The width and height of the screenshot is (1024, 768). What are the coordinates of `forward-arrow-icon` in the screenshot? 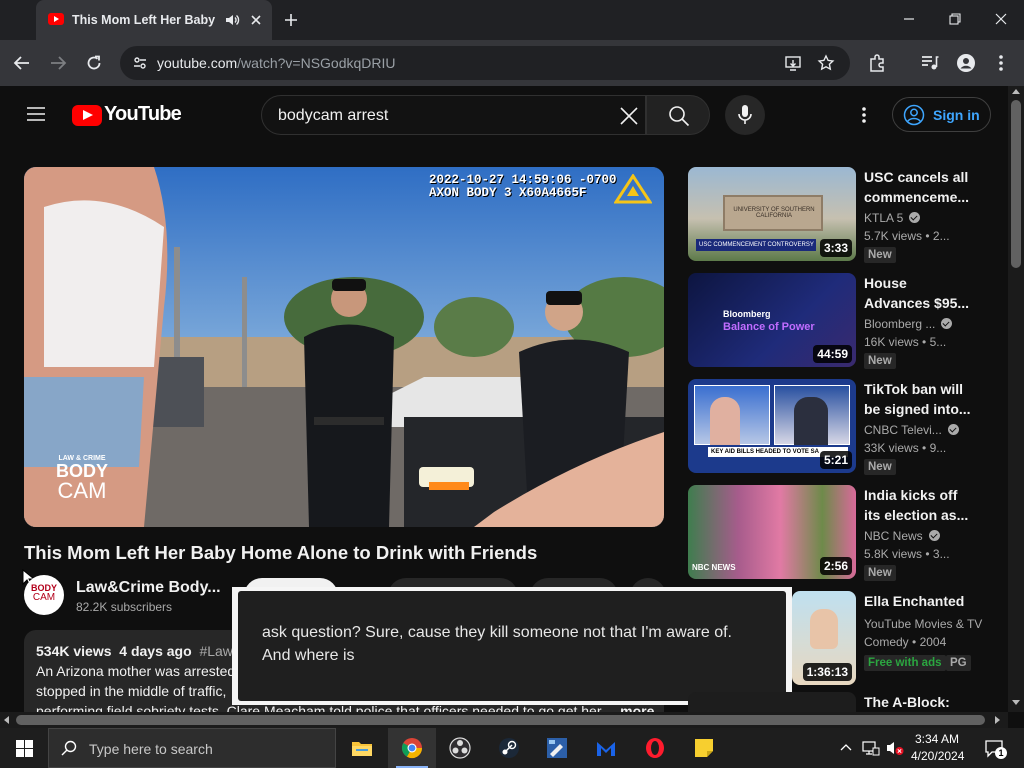 It's located at (58, 63).